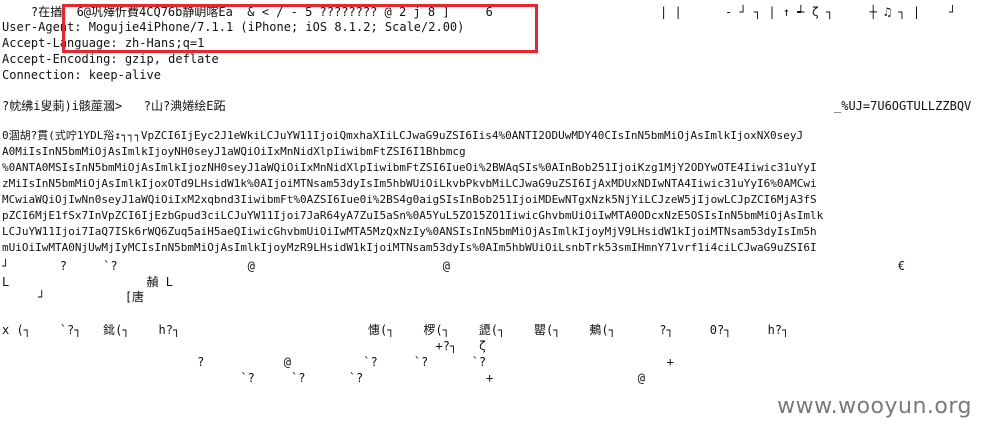 This screenshot has width=990, height=433. I want to click on garbled-header-line-right: | | - ┘ ┐ | ↑ ┵ ζ ┐ ┼ ♫ ┐ | ┘, so click(808, 12).